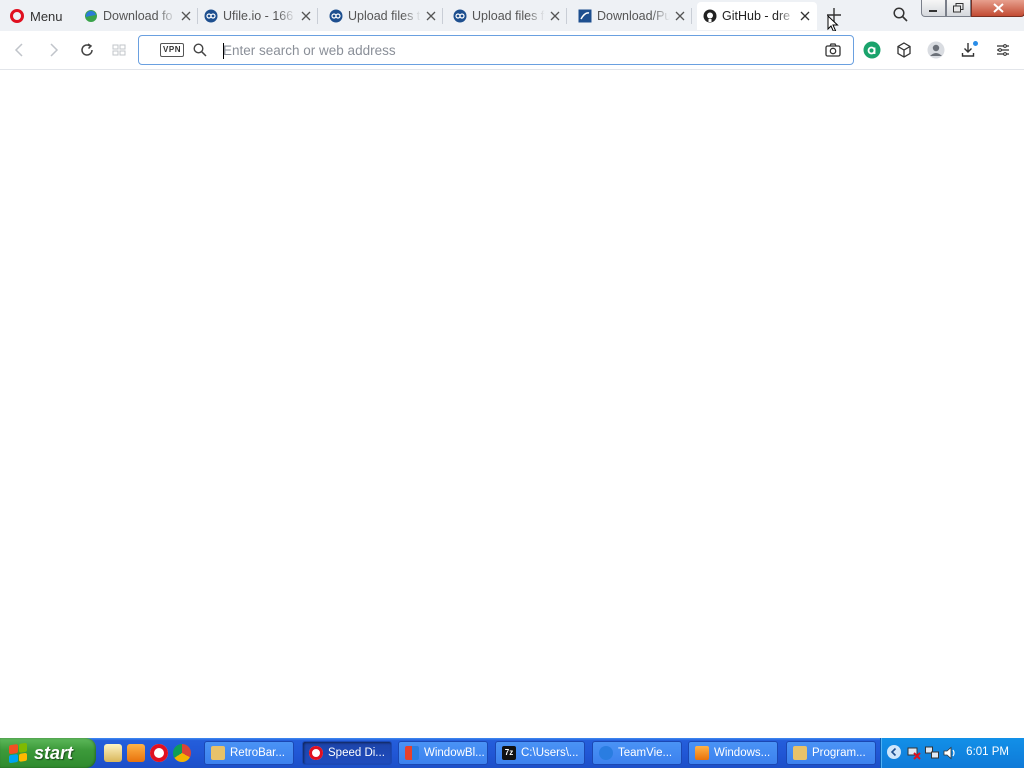  I want to click on system-tray: 6:01 PM, so click(952, 753).